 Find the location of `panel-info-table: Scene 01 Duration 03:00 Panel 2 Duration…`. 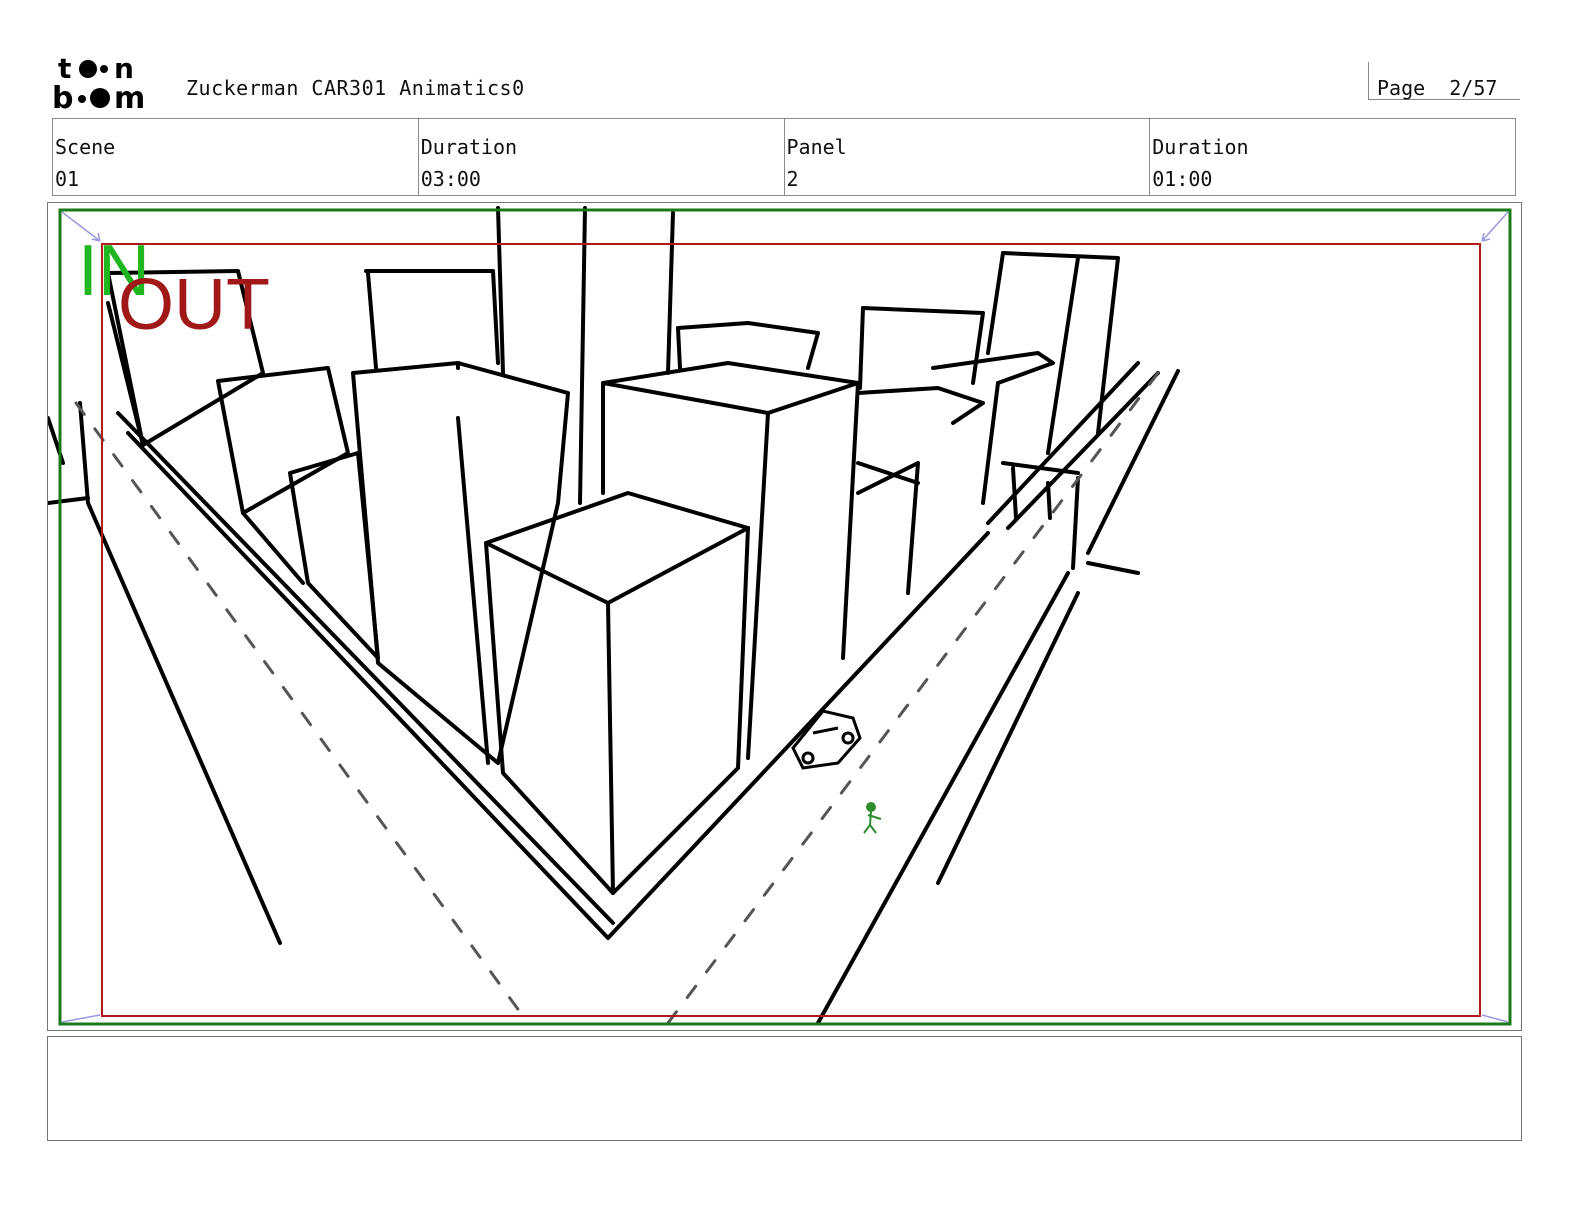

panel-info-table: Scene 01 Duration 03:00 Panel 2 Duration… is located at coordinates (784, 157).